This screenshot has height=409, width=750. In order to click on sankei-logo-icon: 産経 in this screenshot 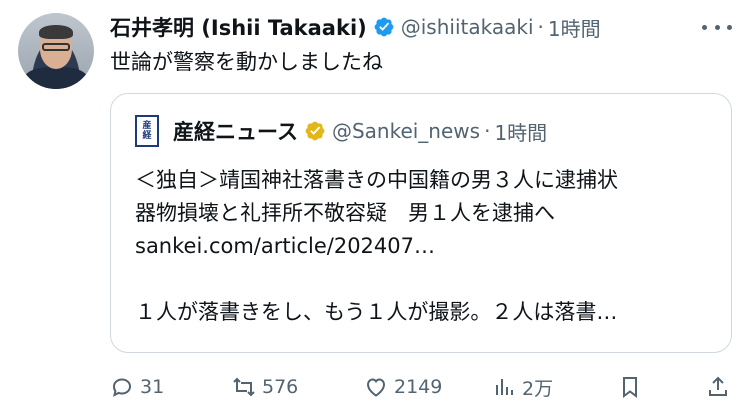, I will do `click(147, 131)`.